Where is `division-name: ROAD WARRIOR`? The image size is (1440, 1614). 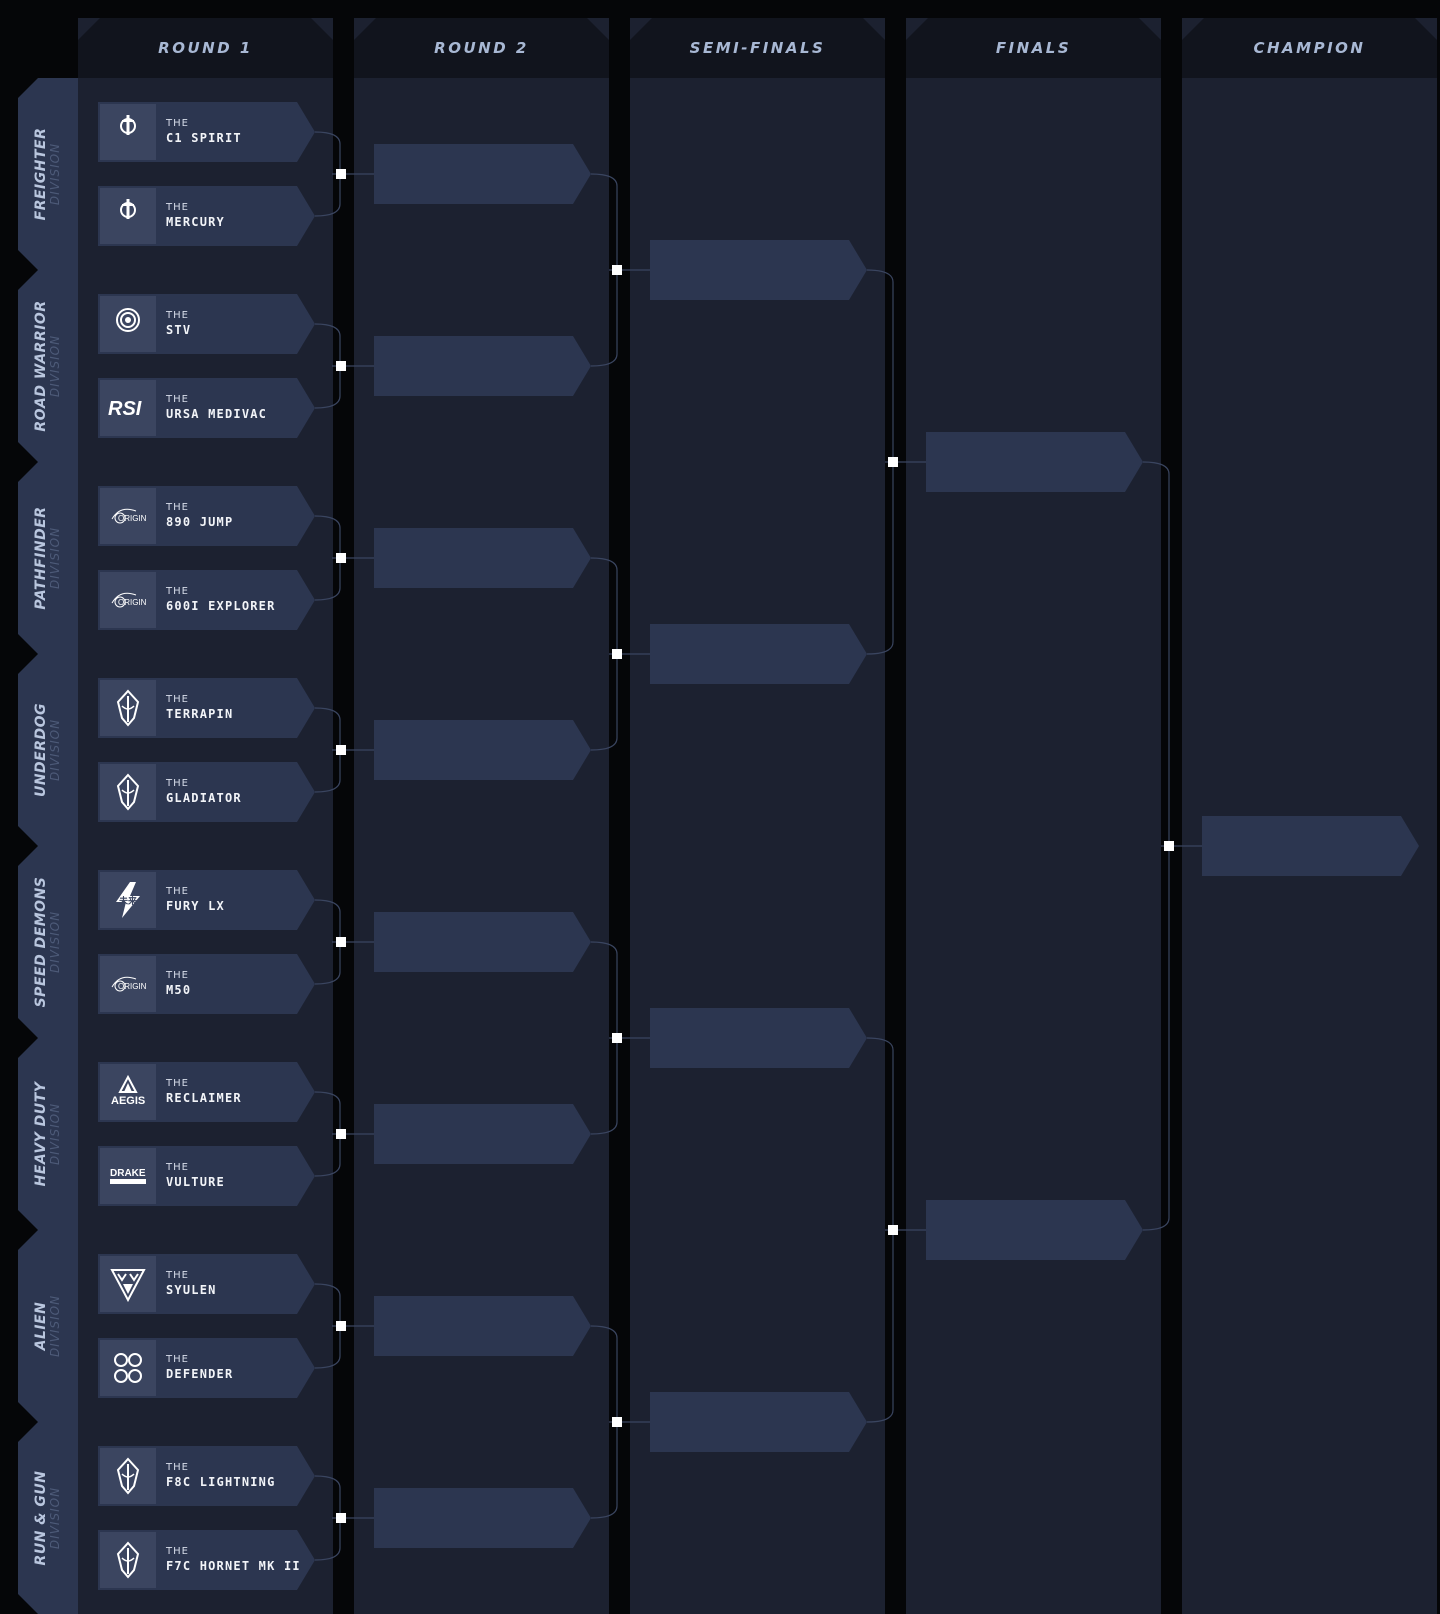 division-name: ROAD WARRIOR is located at coordinates (41, 366).